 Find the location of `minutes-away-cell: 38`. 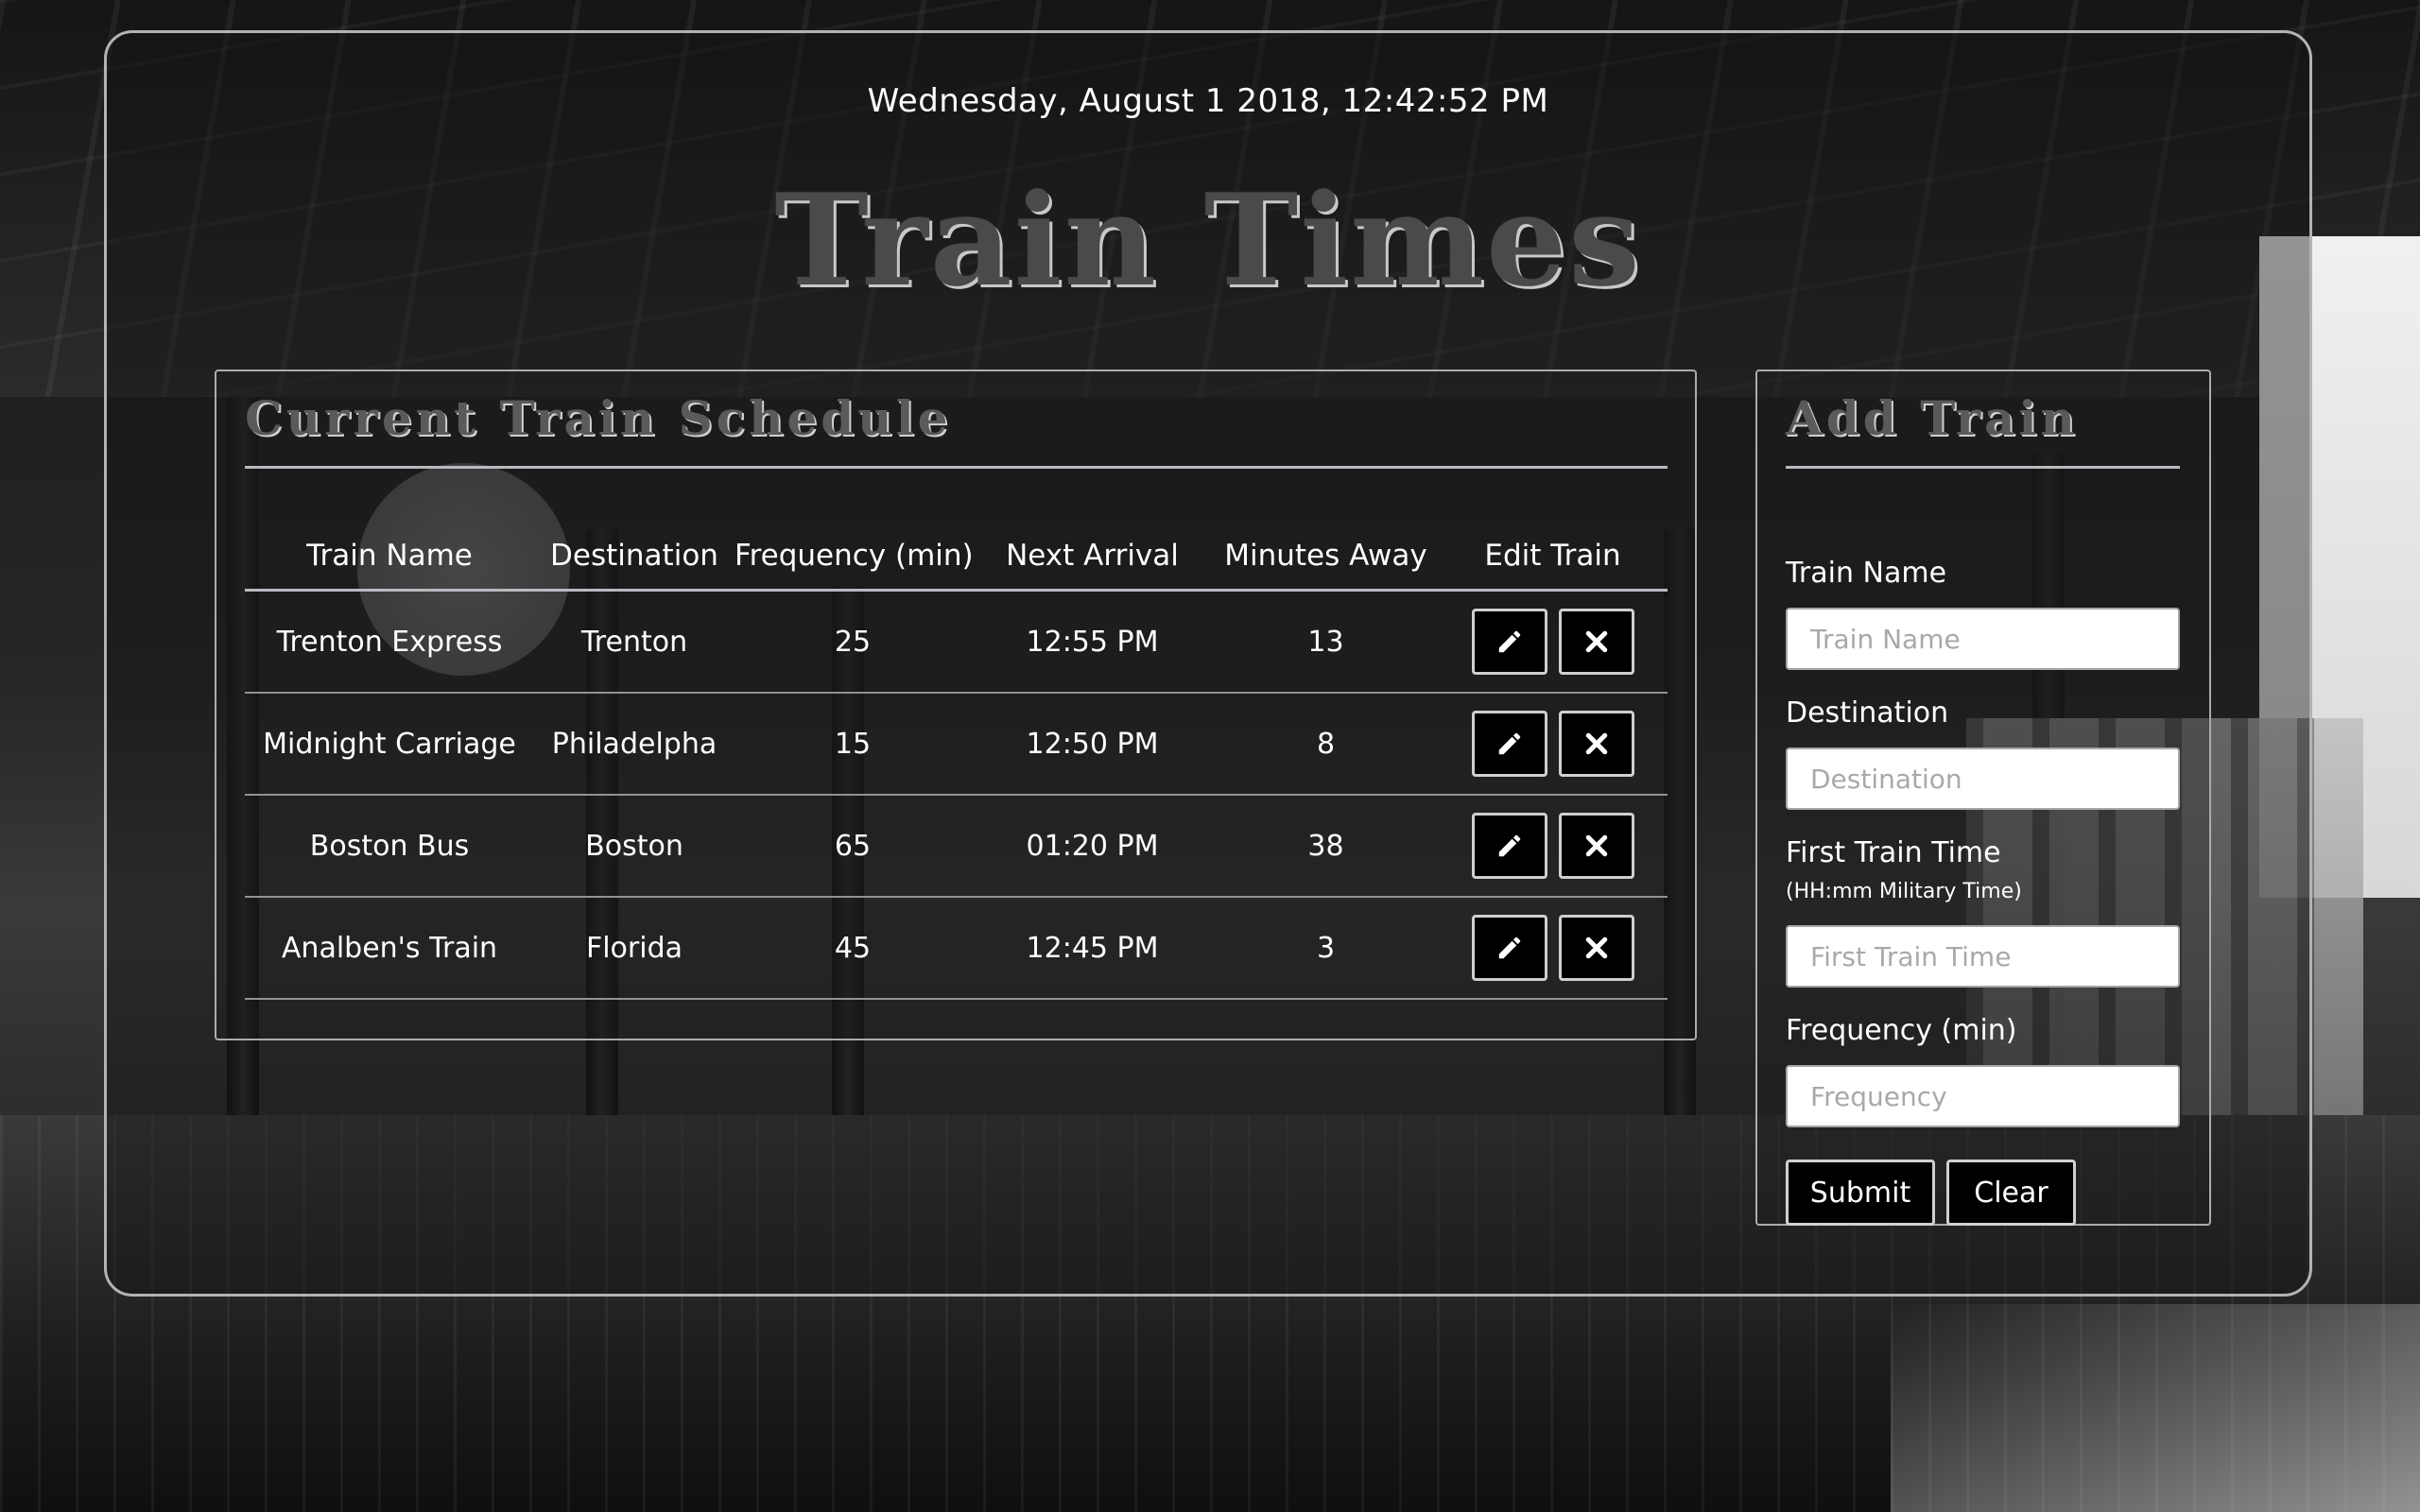

minutes-away-cell: 38 is located at coordinates (1325, 846).